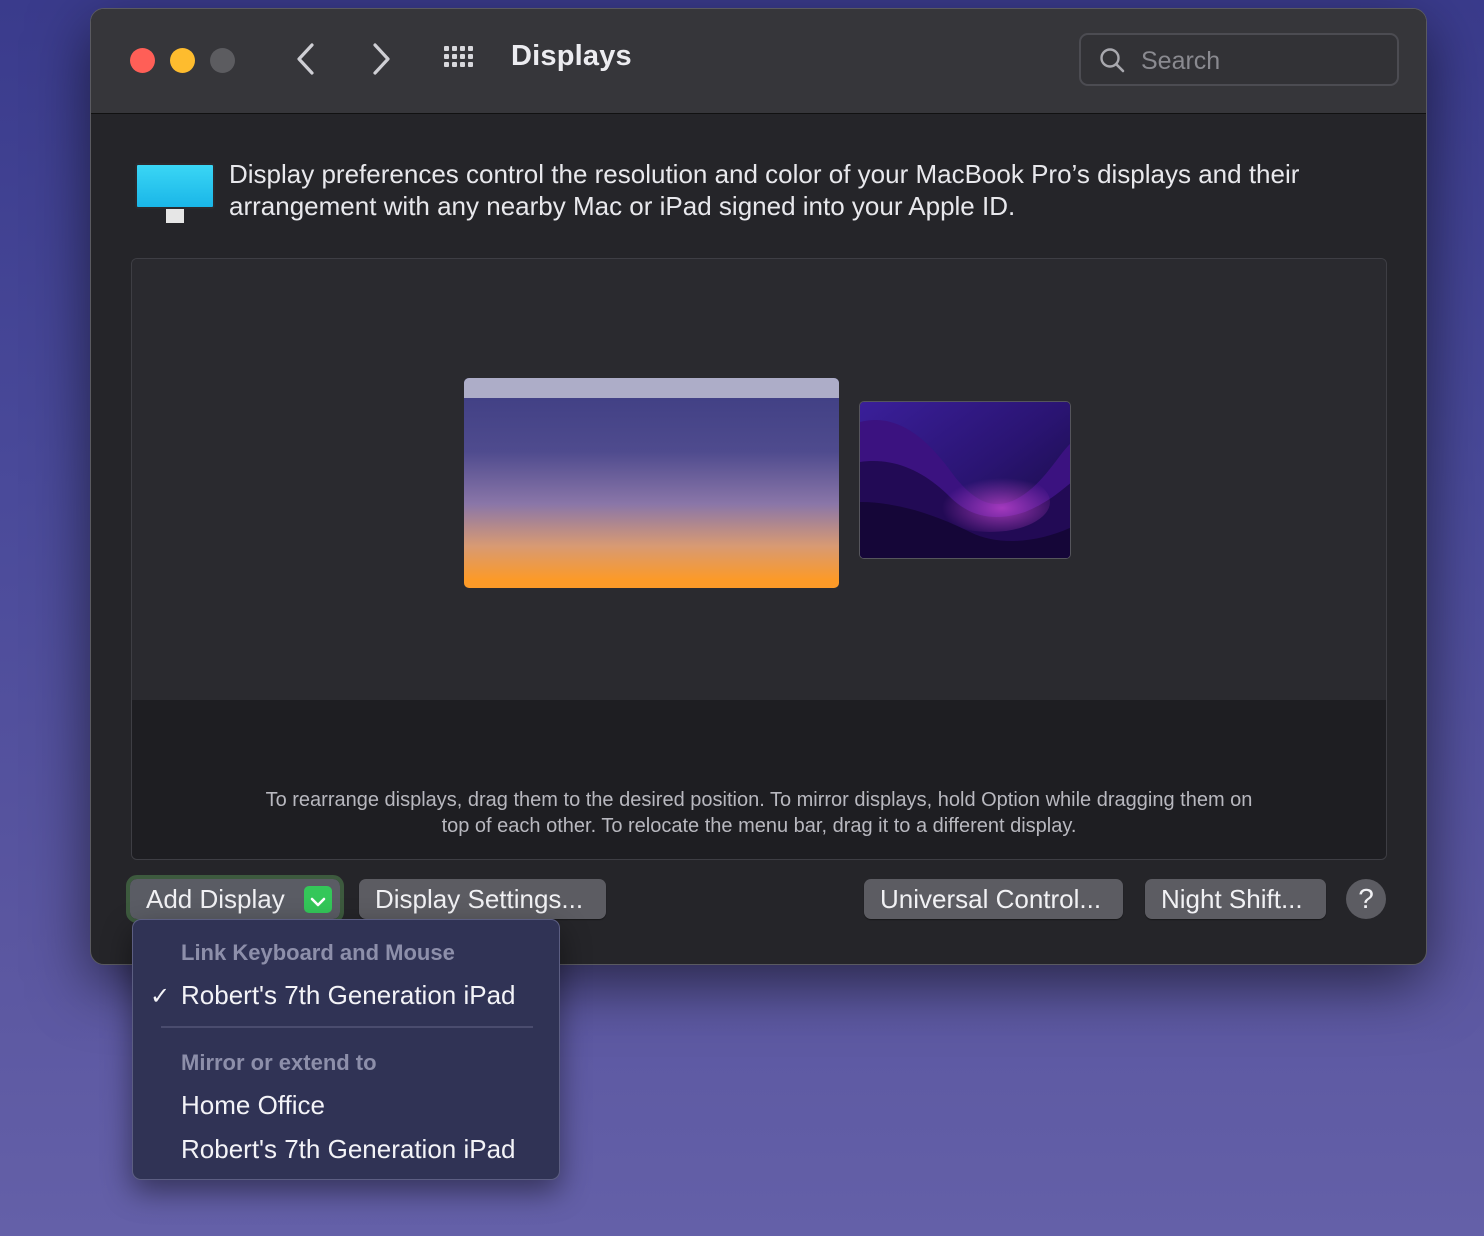  Describe the element at coordinates (1366, 899) in the screenshot. I see `help-button: ?` at that location.